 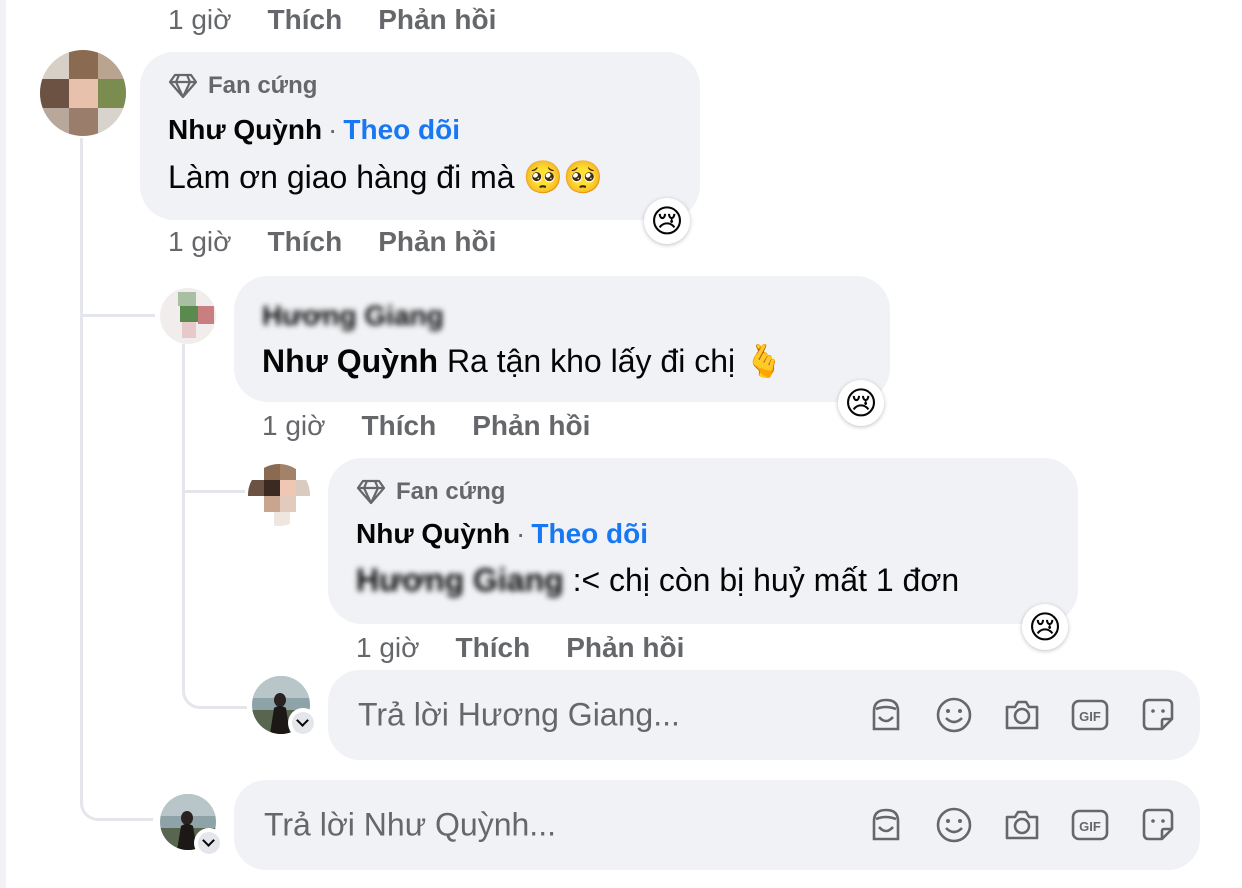 What do you see at coordinates (215, 491) in the screenshot?
I see `thread-branch-reply2` at bounding box center [215, 491].